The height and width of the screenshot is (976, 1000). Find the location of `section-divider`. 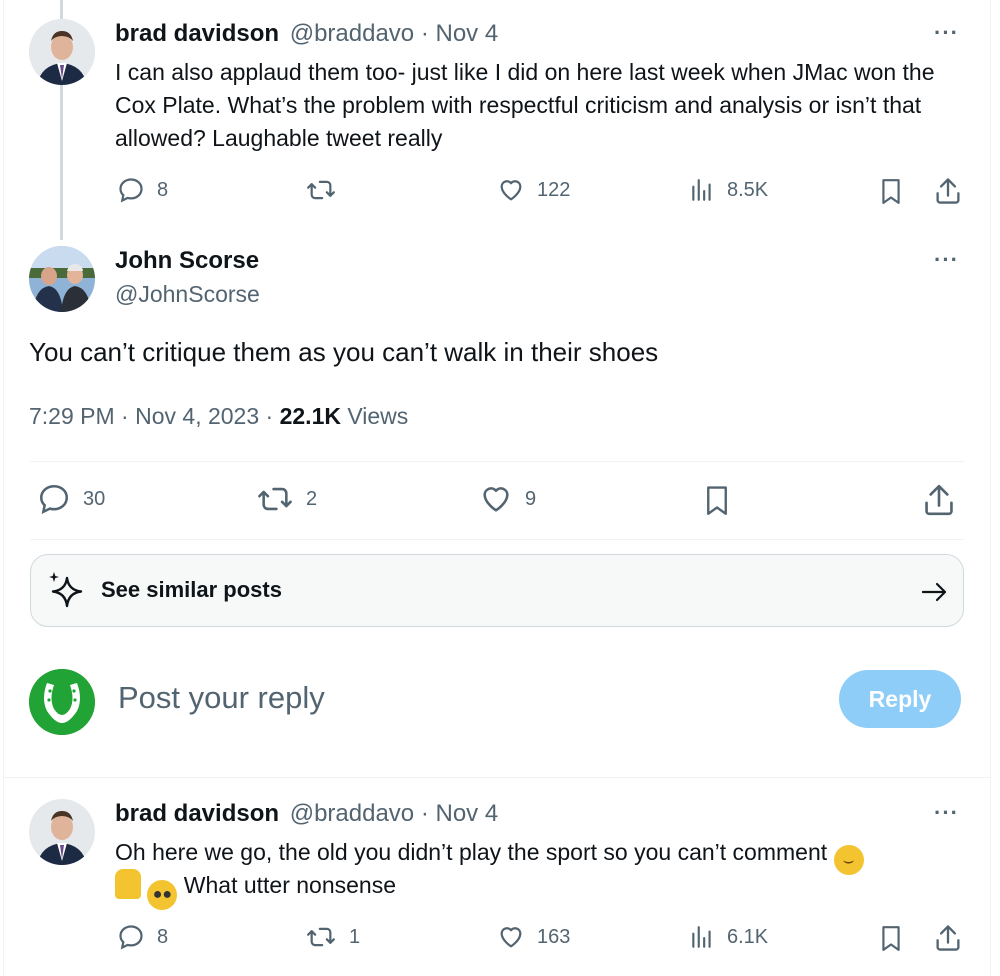

section-divider is located at coordinates (496, 777).